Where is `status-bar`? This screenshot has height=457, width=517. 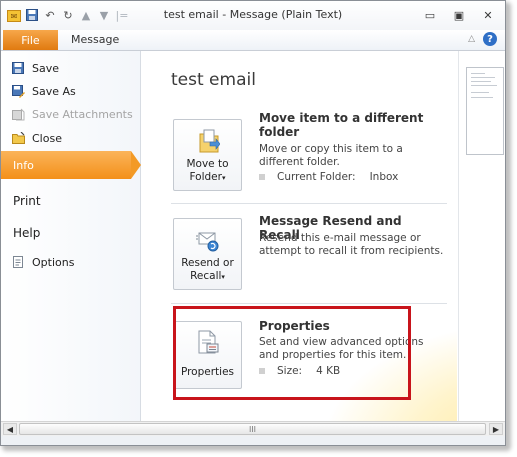
status-bar is located at coordinates (253, 440).